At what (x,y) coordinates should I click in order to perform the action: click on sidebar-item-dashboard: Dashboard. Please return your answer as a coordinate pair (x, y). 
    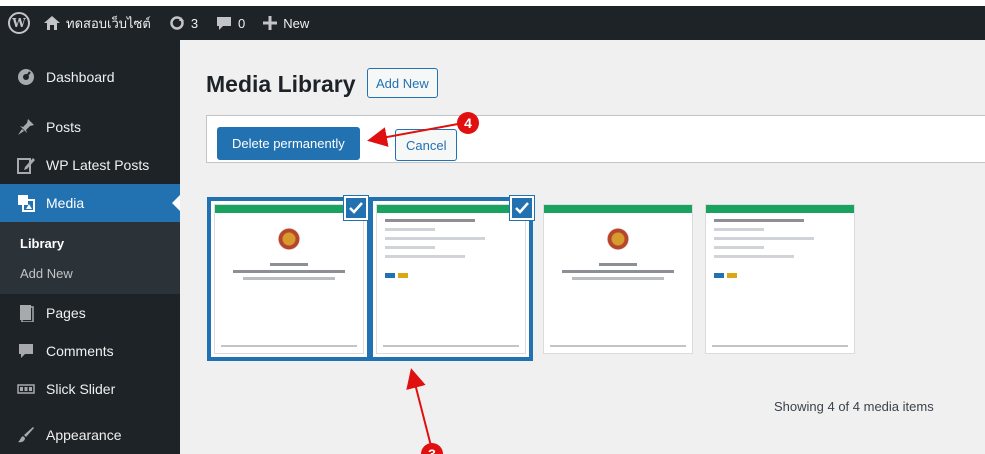
    Looking at the image, I should click on (90, 77).